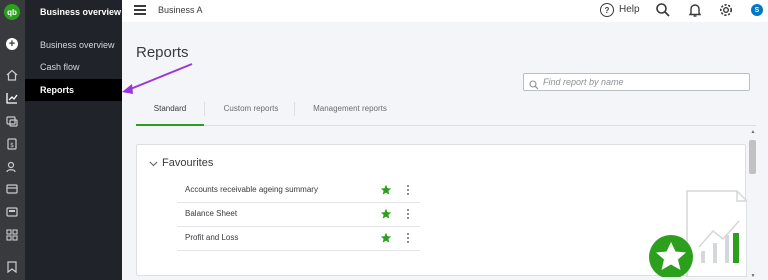 This screenshot has width=768, height=280. I want to click on avatar: S, so click(757, 10).